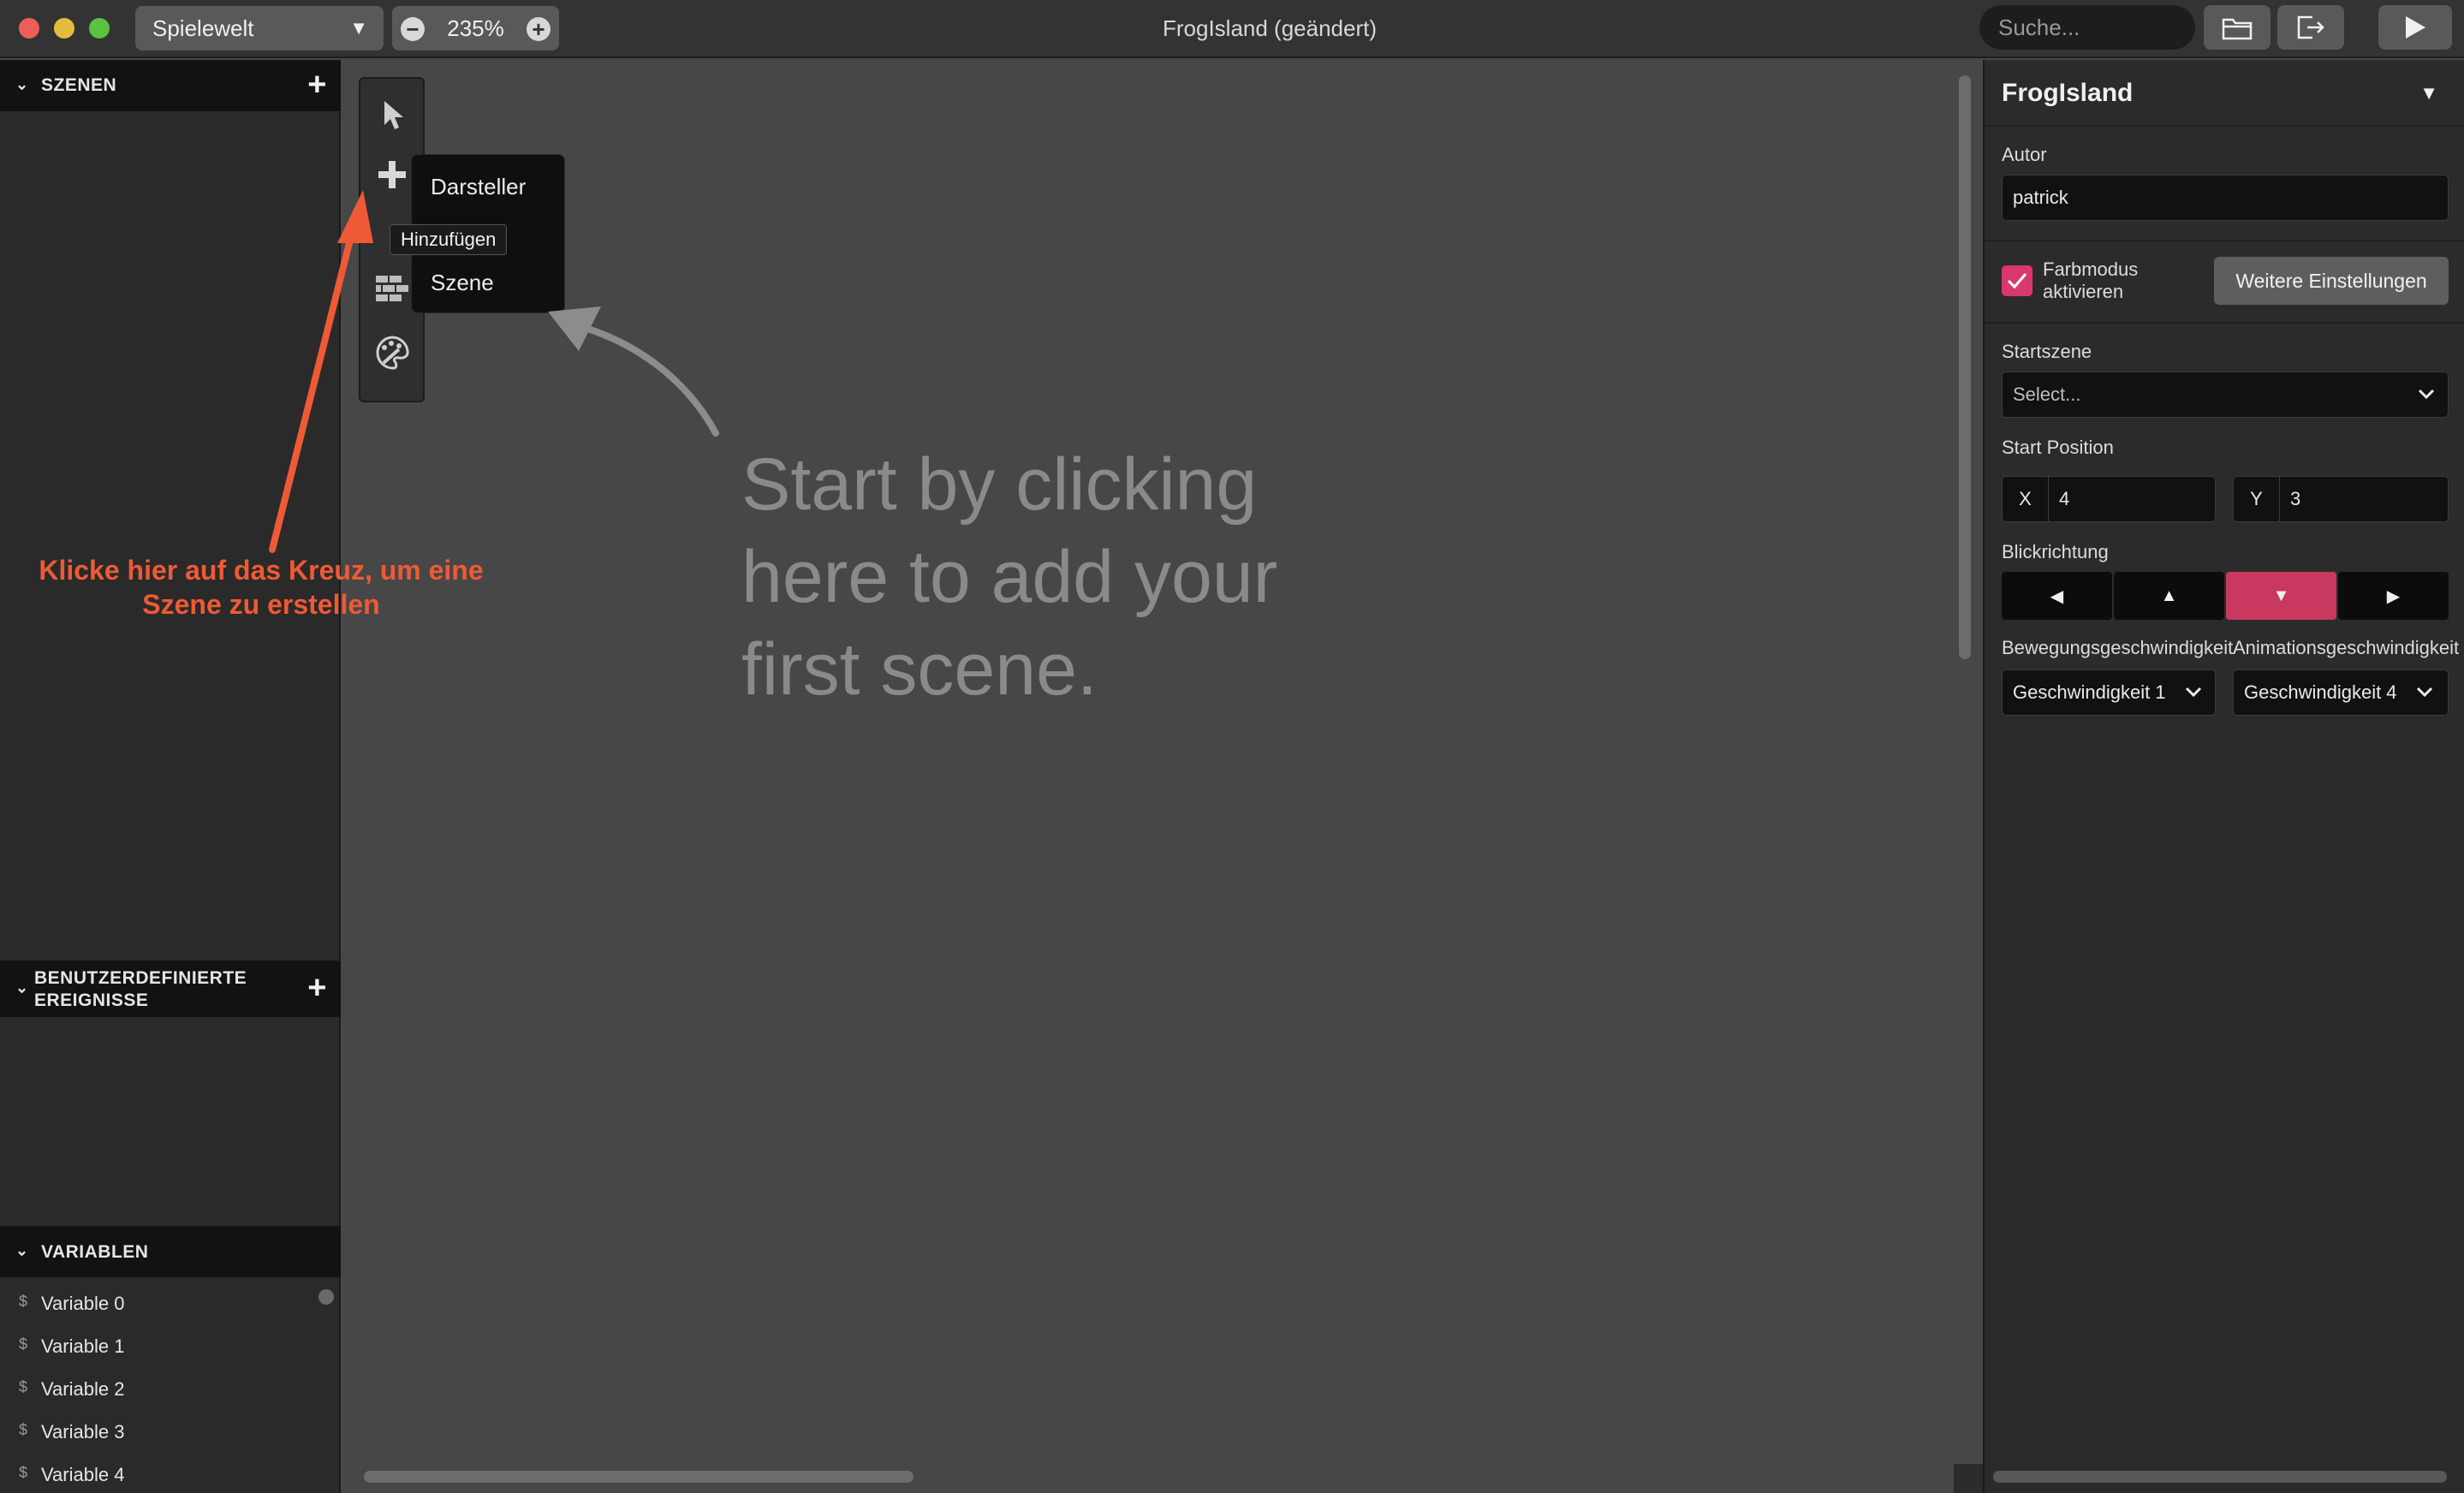 The image size is (2464, 1493). I want to click on move-speed-value: Geschwindigkeit 1, so click(2089, 692).